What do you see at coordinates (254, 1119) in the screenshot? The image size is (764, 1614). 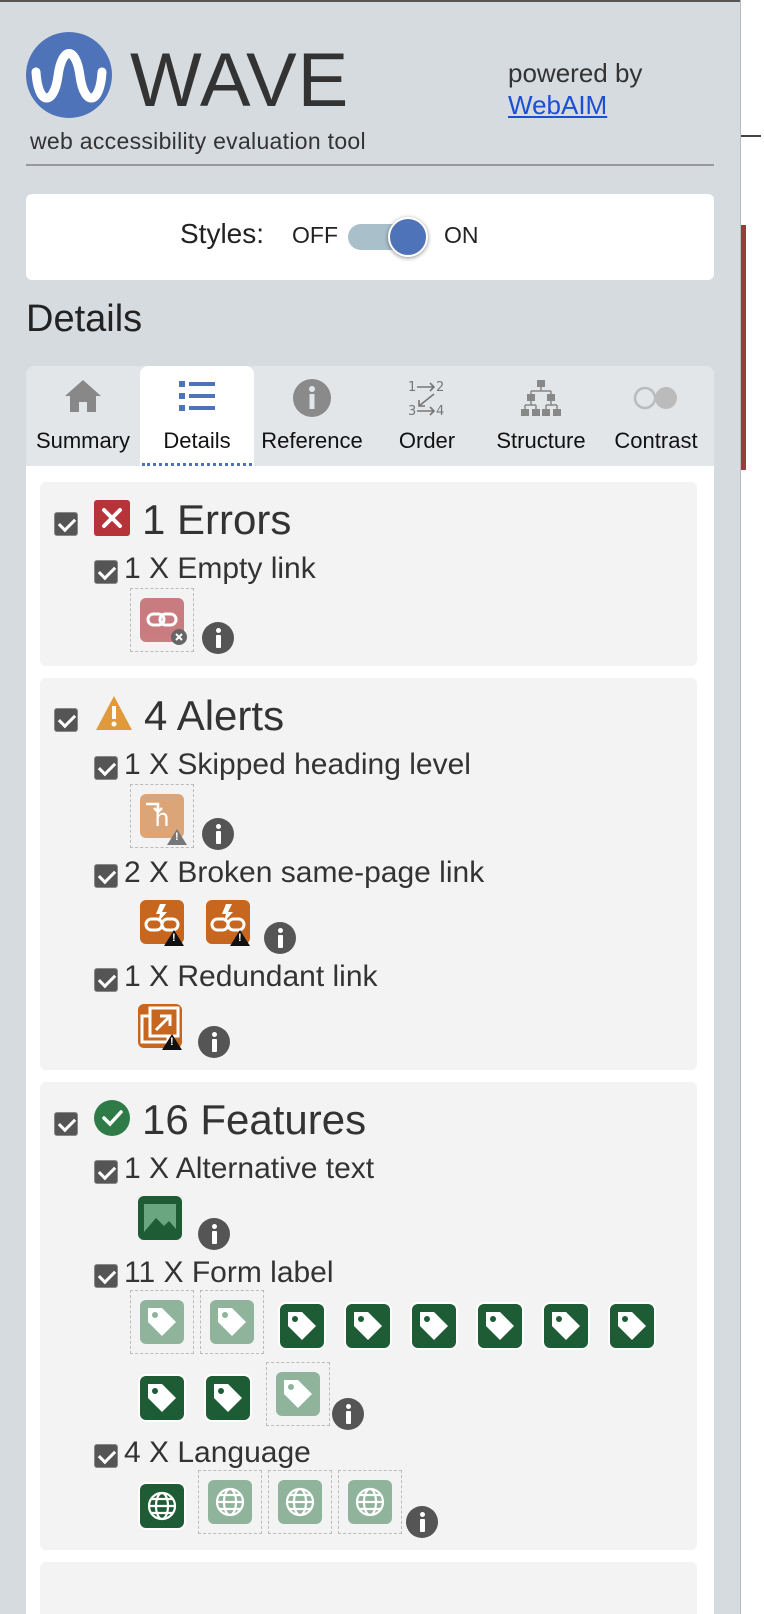 I see `features-title: 16 Features` at bounding box center [254, 1119].